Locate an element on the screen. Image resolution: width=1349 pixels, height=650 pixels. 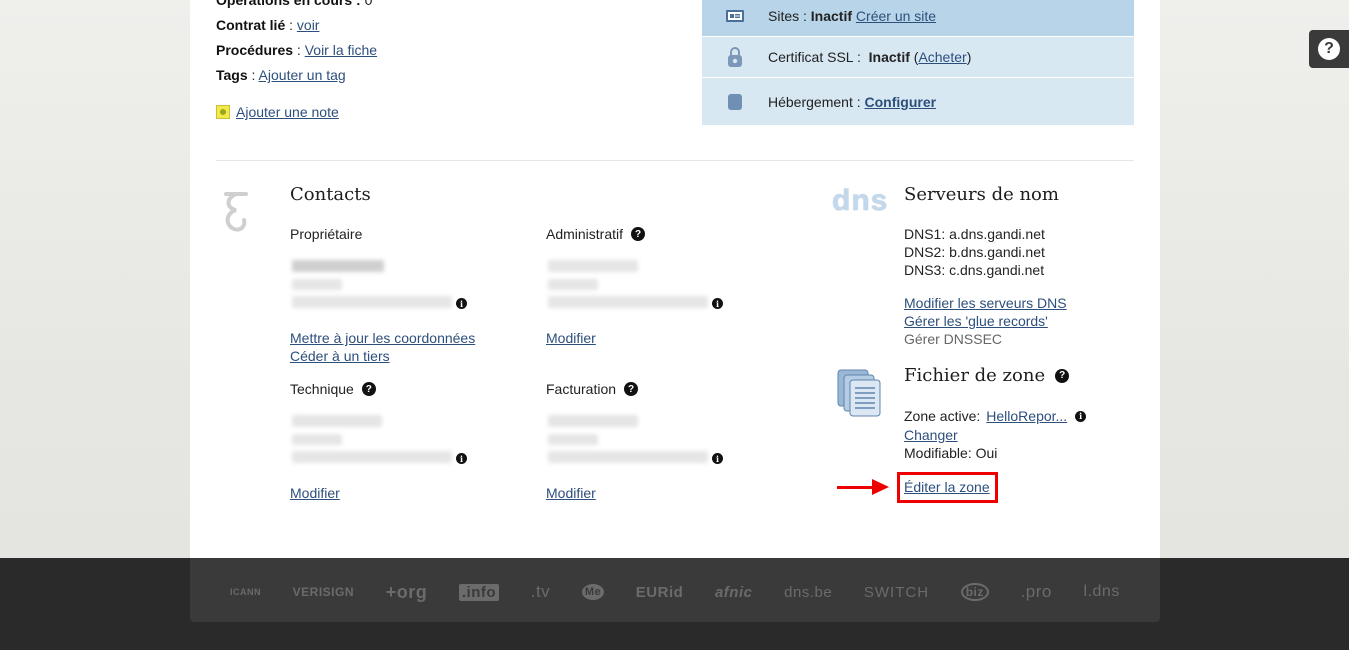
logo-eurid: EURid is located at coordinates (659, 592).